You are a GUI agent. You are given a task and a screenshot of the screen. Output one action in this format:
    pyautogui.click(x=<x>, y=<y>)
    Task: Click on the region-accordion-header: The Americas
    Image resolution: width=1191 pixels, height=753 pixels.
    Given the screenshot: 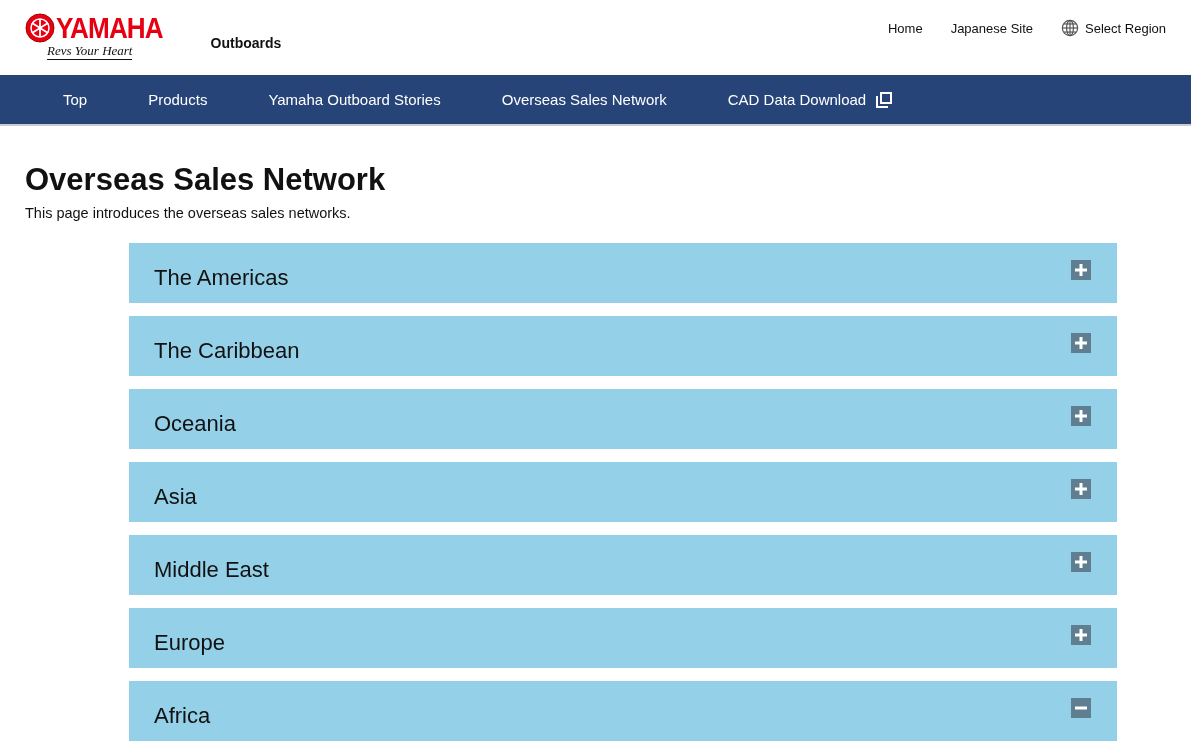 What is the action you would take?
    pyautogui.click(x=623, y=273)
    